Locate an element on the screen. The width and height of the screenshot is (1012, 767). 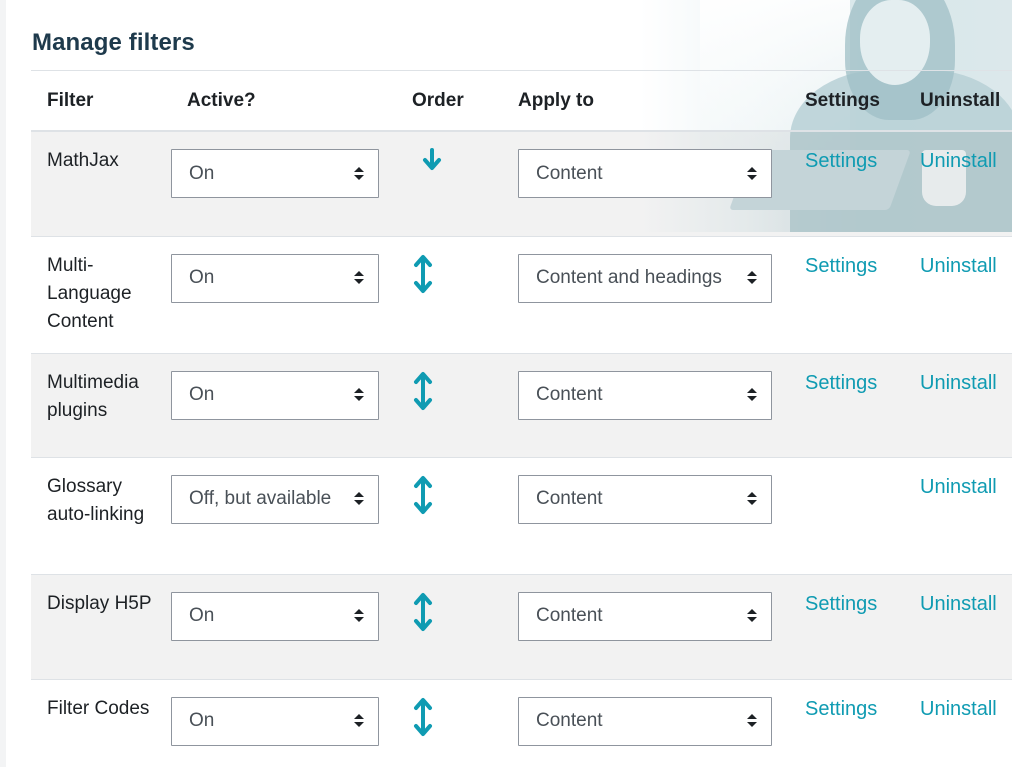
apply-to-select: Content and headings is located at coordinates (645, 278).